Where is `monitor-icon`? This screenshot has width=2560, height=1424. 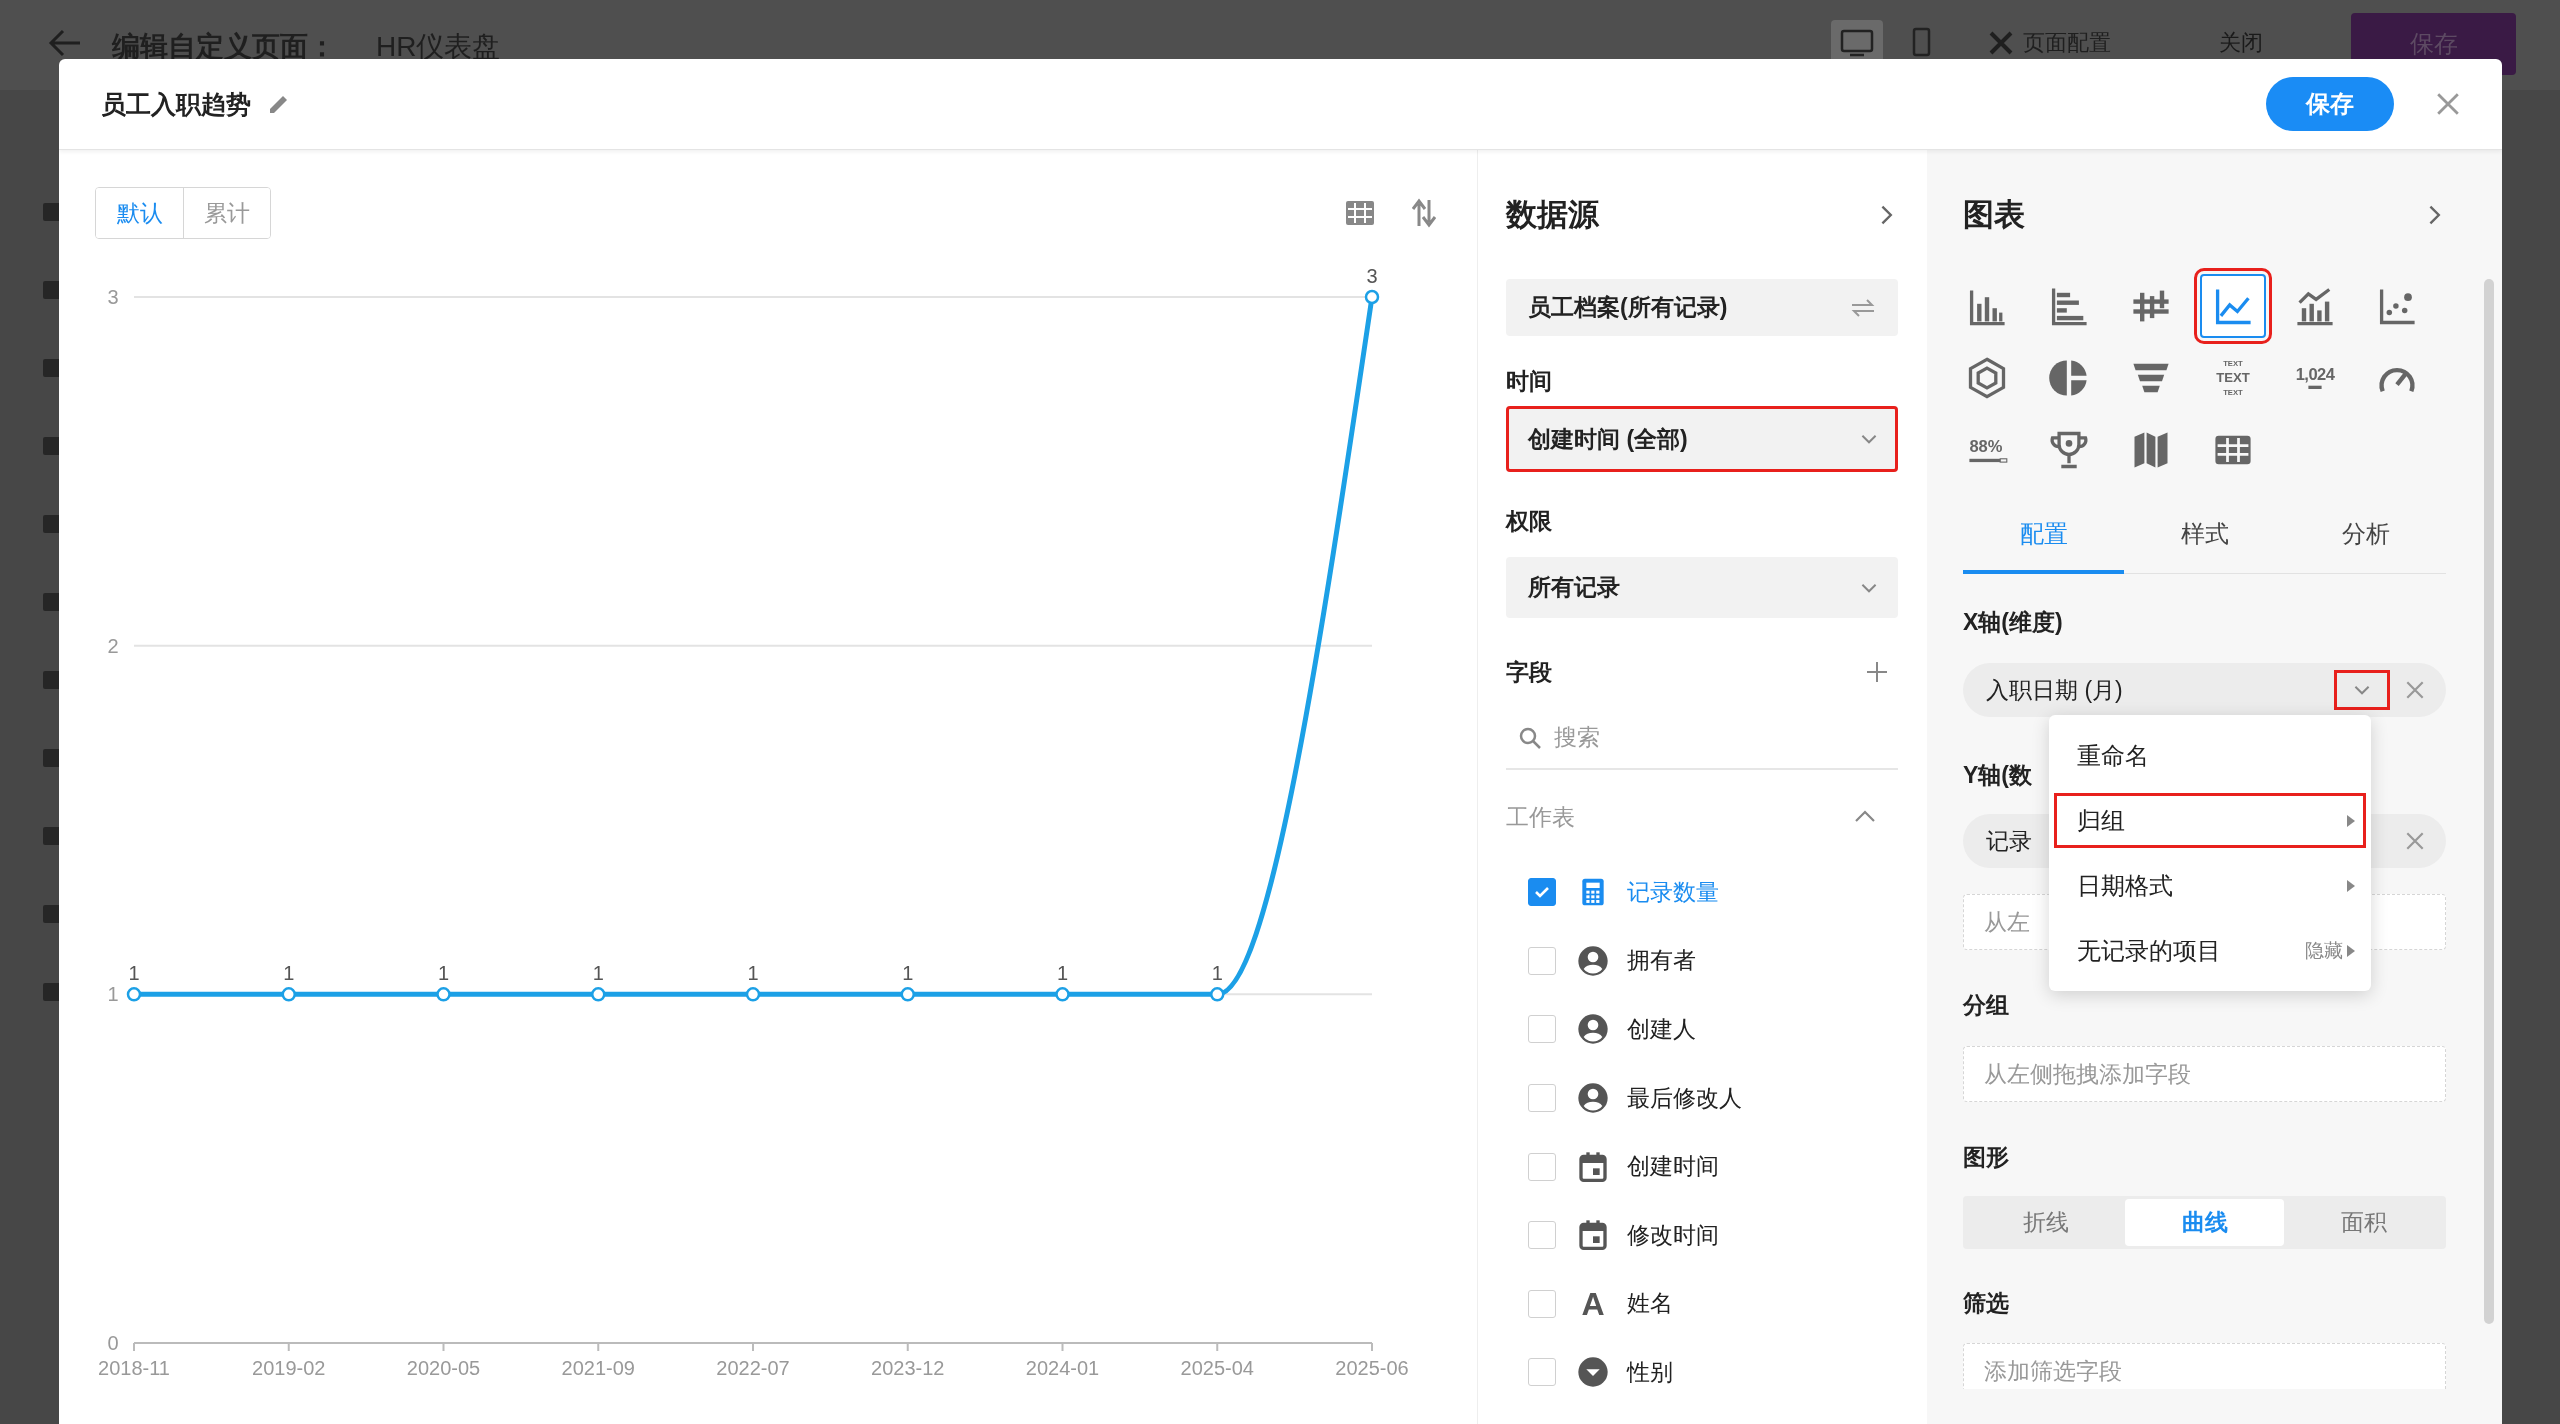
monitor-icon is located at coordinates (1857, 42).